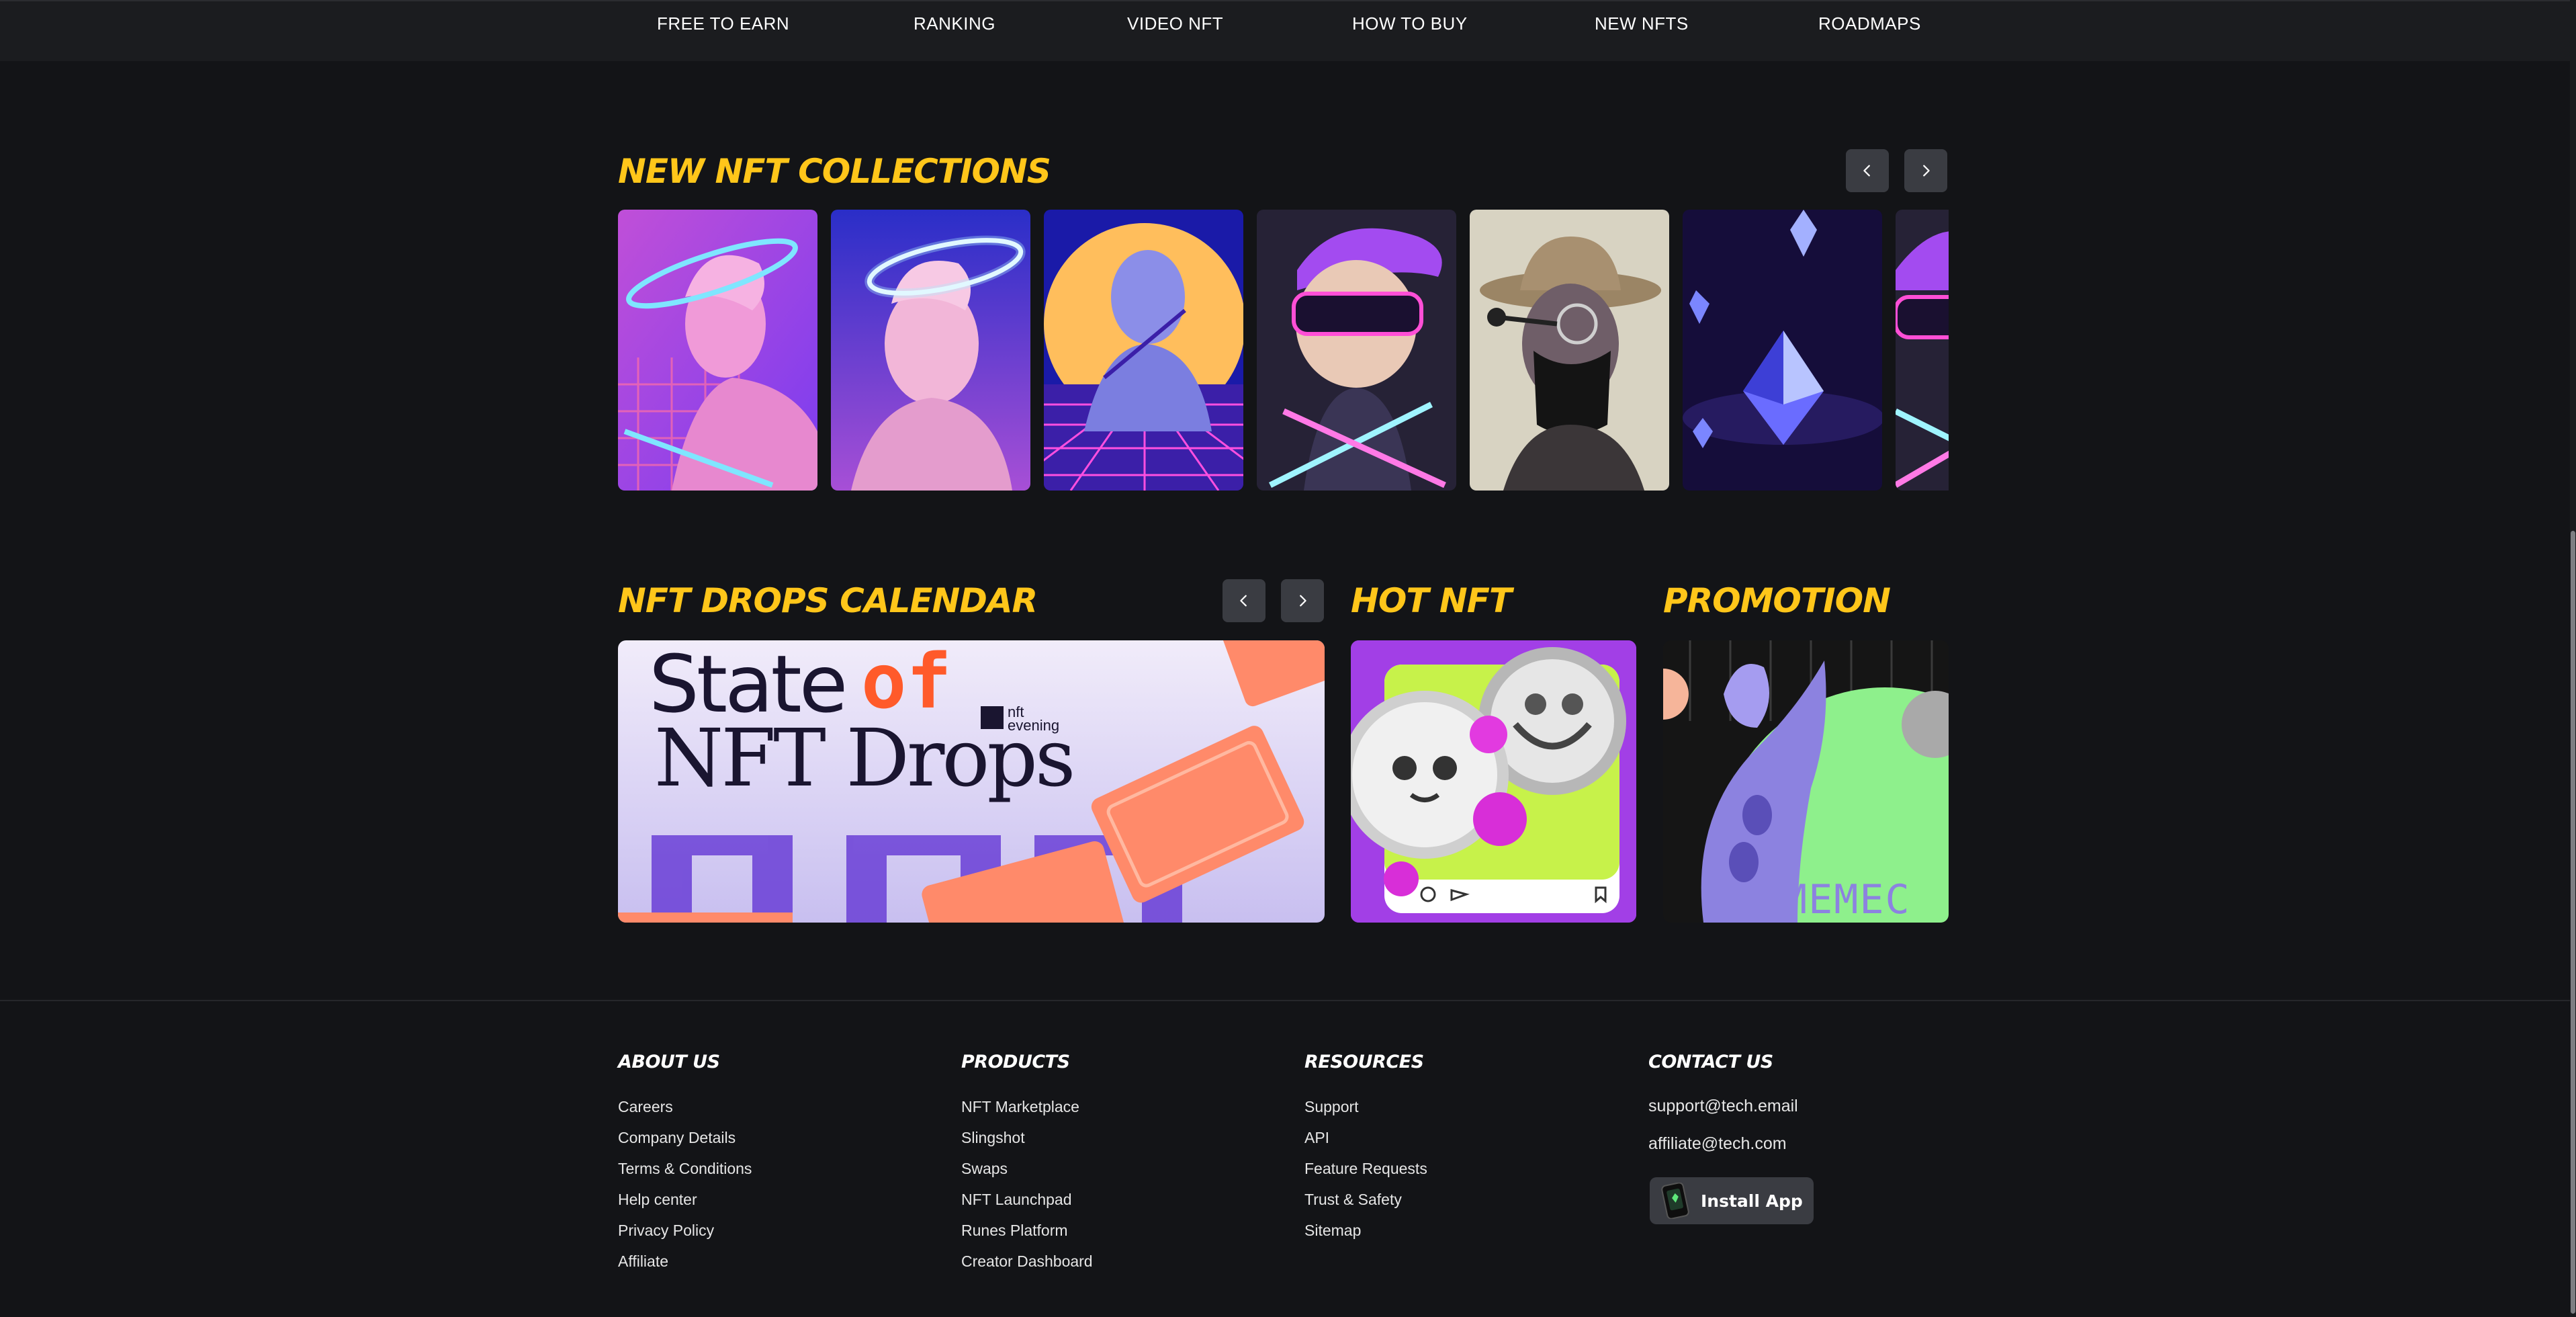  What do you see at coordinates (1366, 1169) in the screenshot?
I see `footer-link-feature-requests: Feature Requests` at bounding box center [1366, 1169].